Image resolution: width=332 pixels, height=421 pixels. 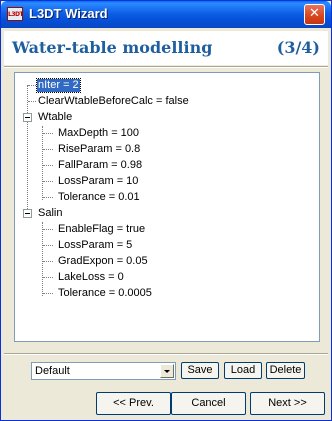 What do you see at coordinates (112, 47) in the screenshot?
I see `page-title: Water-table modelling` at bounding box center [112, 47].